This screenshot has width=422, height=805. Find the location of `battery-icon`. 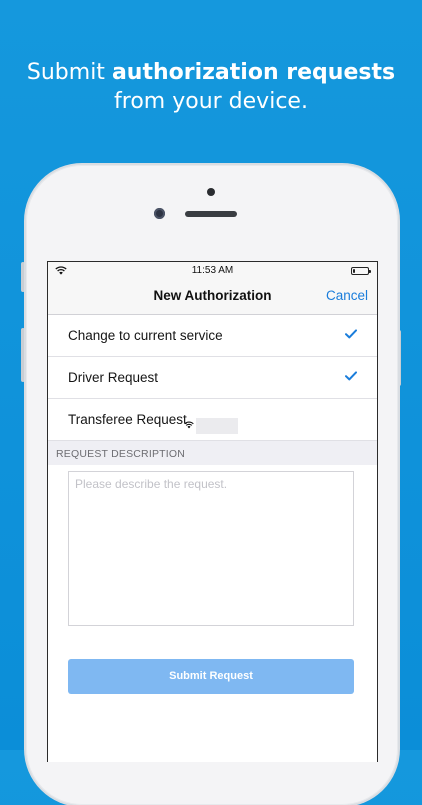

battery-icon is located at coordinates (361, 271).